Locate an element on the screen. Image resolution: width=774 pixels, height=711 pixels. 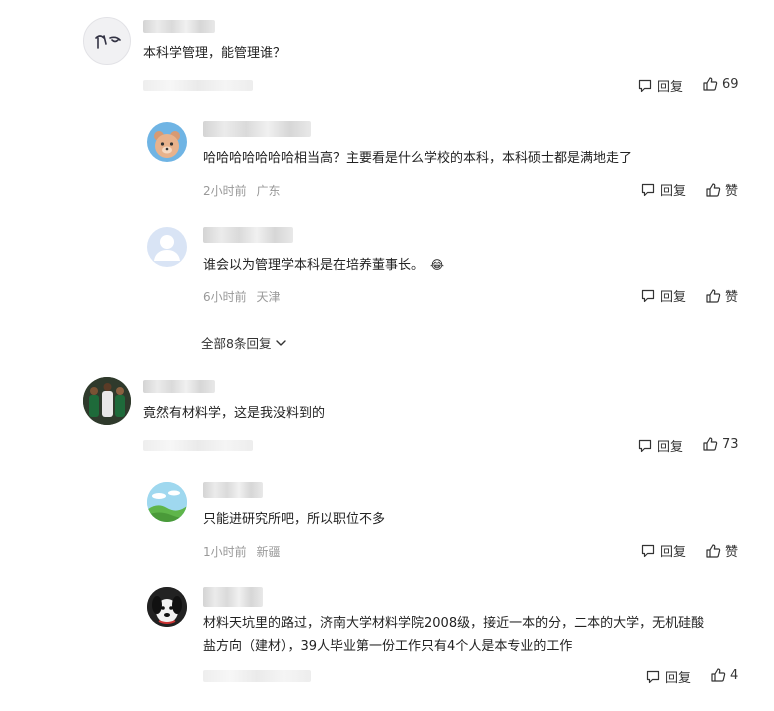
reply-meta: 6小时前 天津 is located at coordinates (241, 296).